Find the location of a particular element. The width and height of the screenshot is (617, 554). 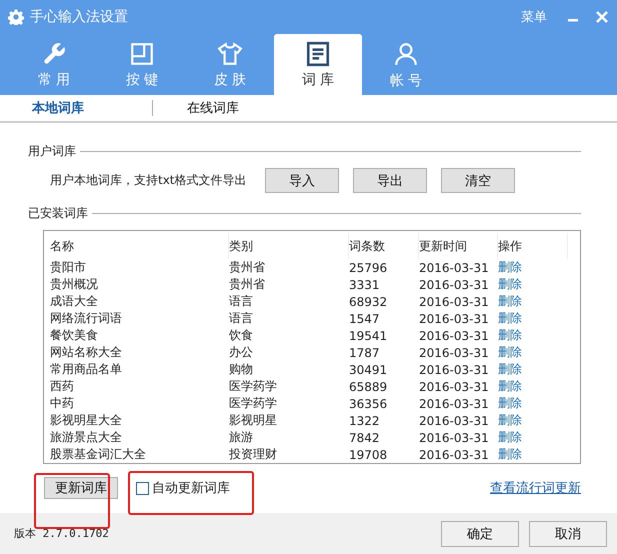

keys-icon is located at coordinates (142, 53).